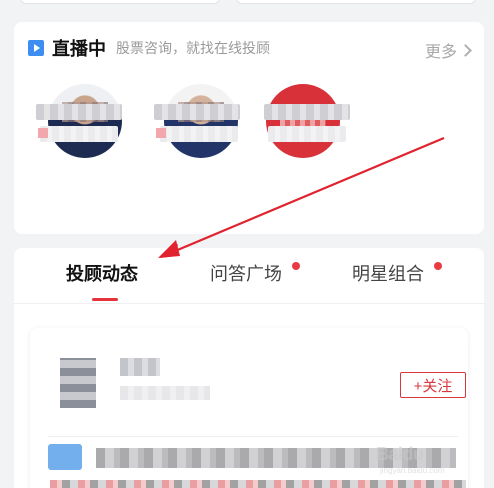 The width and height of the screenshot is (494, 488). I want to click on post-thumbnail-icon, so click(65, 457).